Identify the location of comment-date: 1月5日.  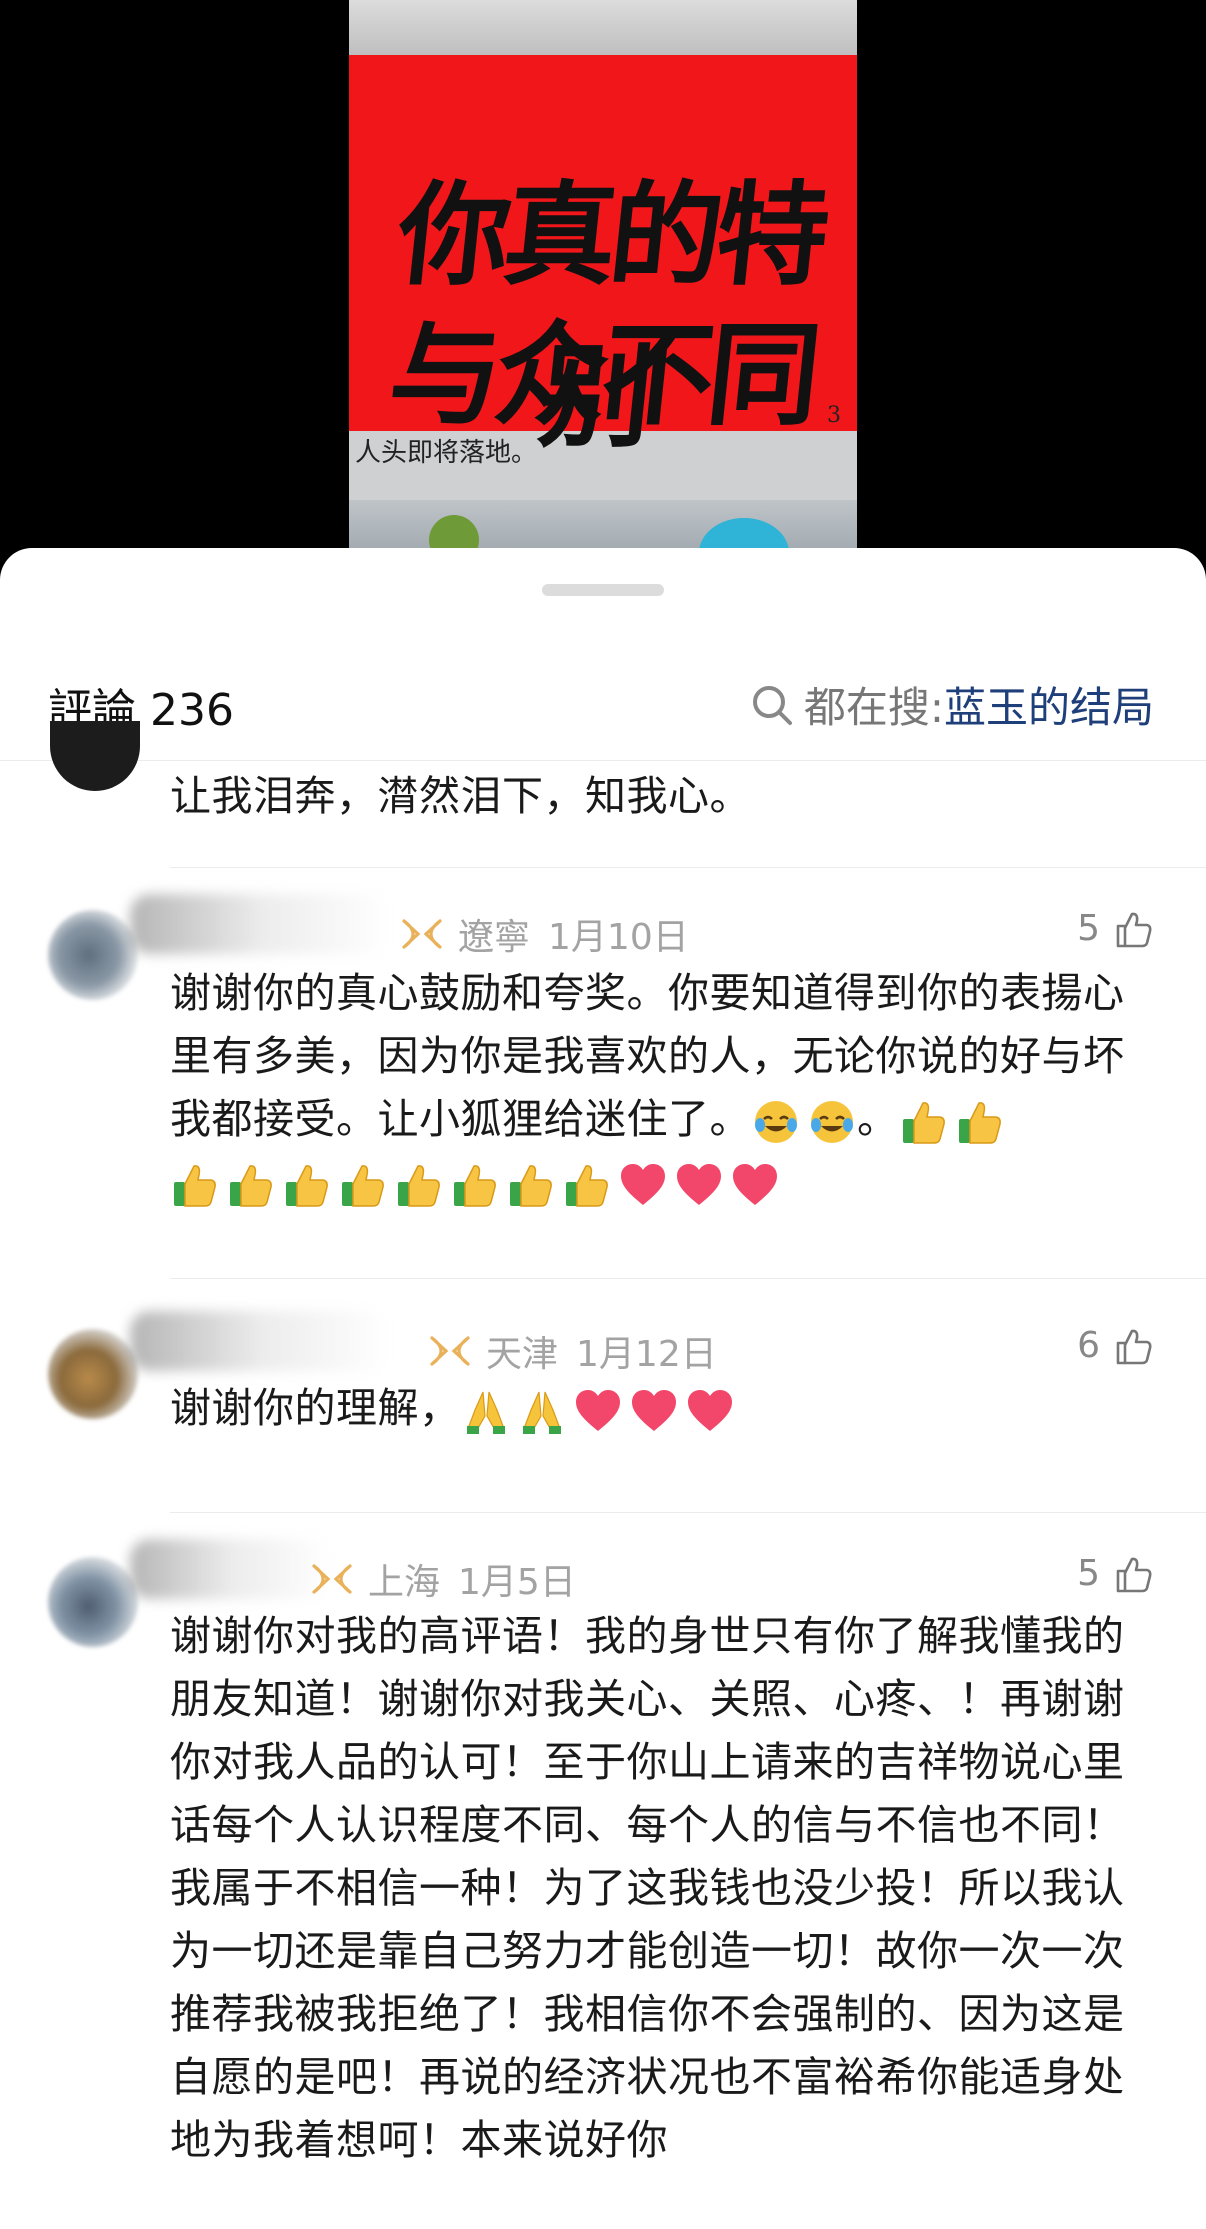
(517, 1582).